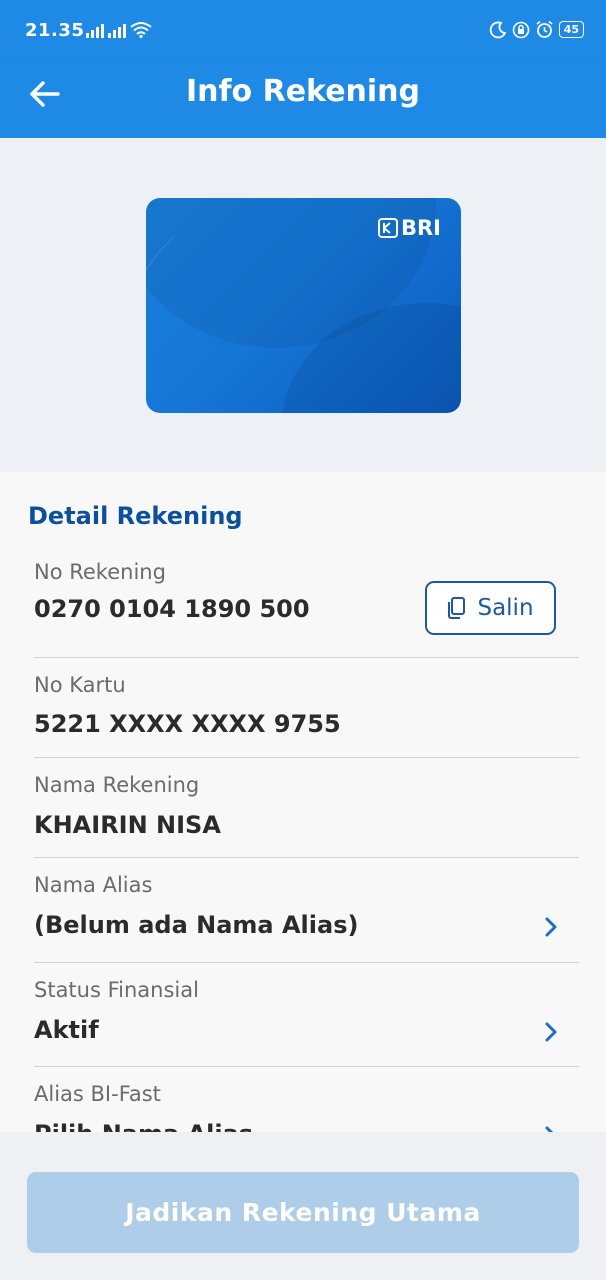 The width and height of the screenshot is (606, 1280). What do you see at coordinates (143, 1126) in the screenshot?
I see `bi-fast-alias-value: Pilih Nama Alias` at bounding box center [143, 1126].